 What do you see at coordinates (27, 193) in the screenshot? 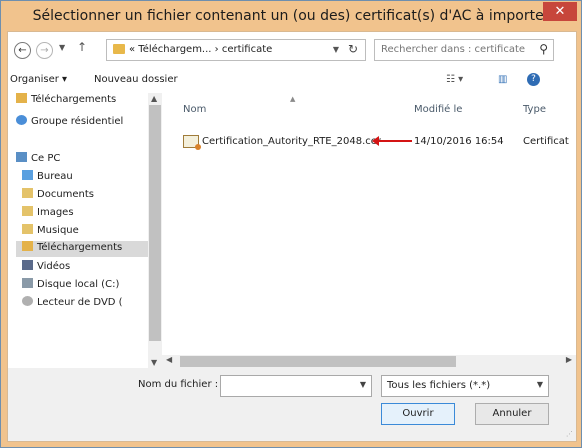
I see `documents-folder-icon` at bounding box center [27, 193].